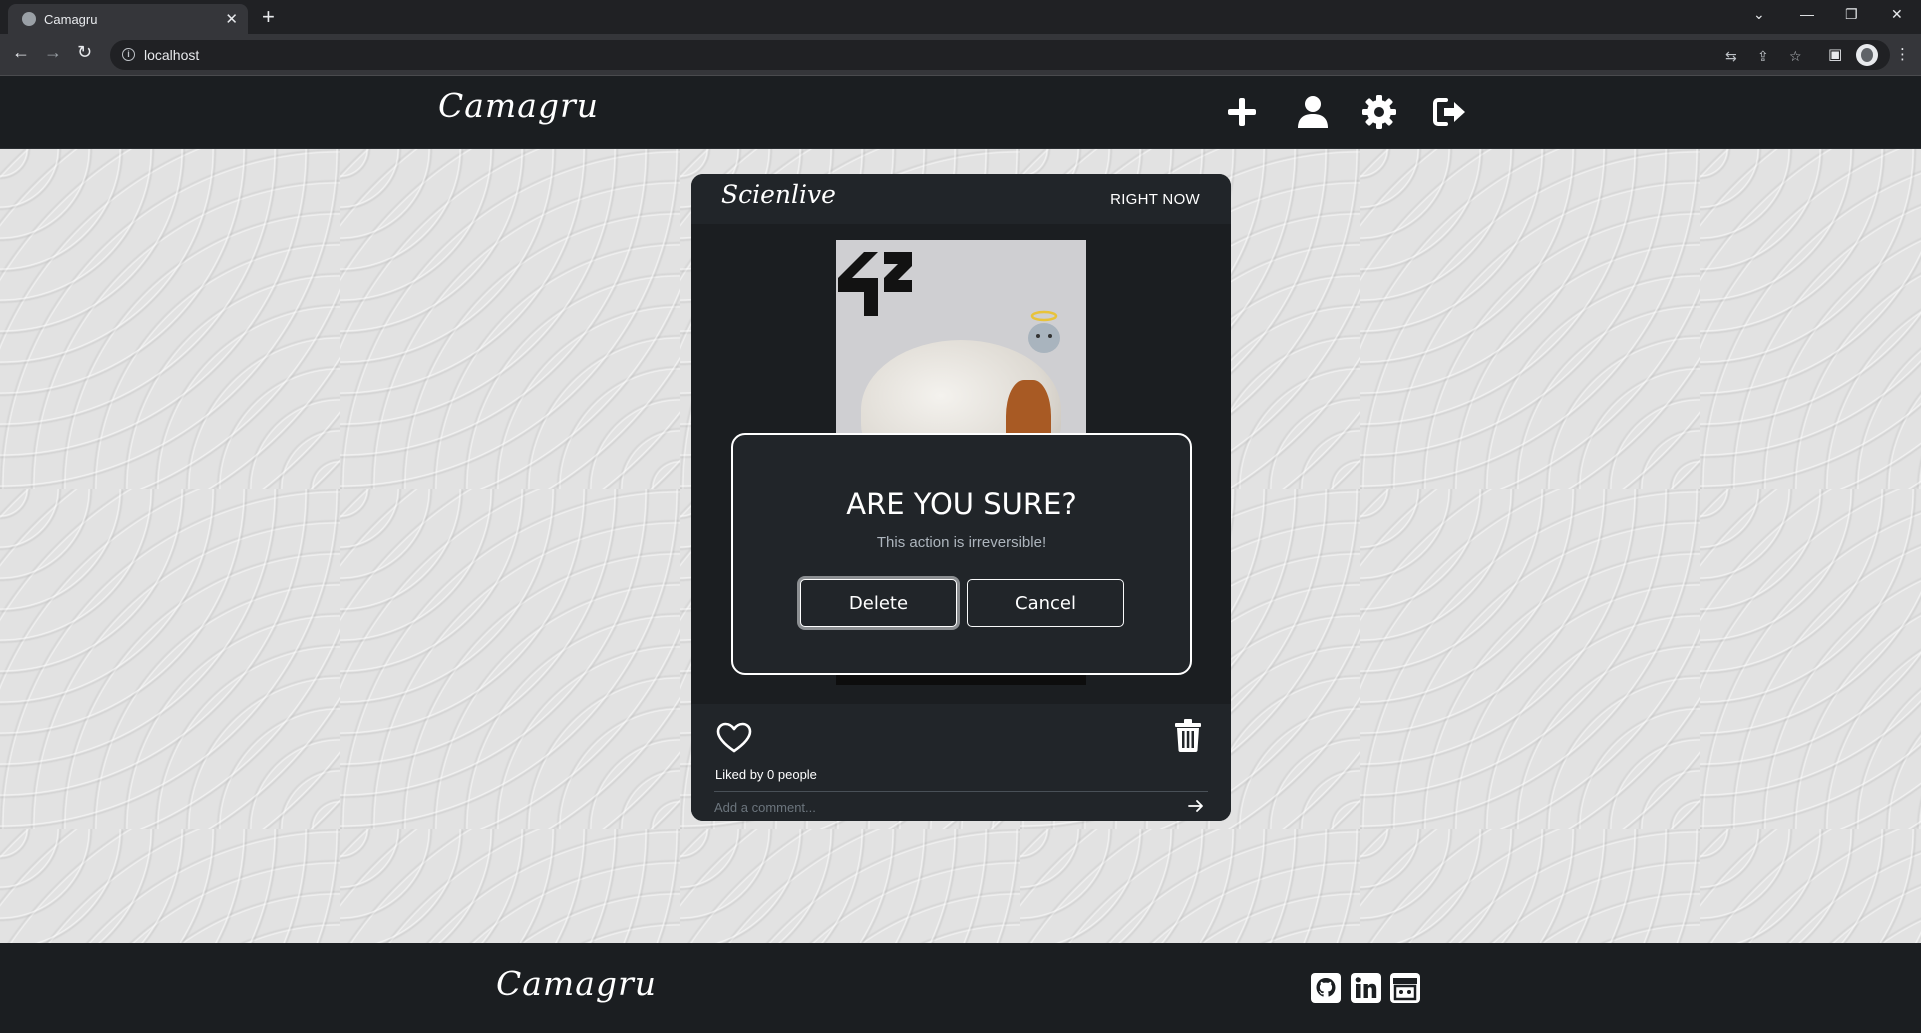  I want to click on translate-icon: ⇆, so click(1731, 56).